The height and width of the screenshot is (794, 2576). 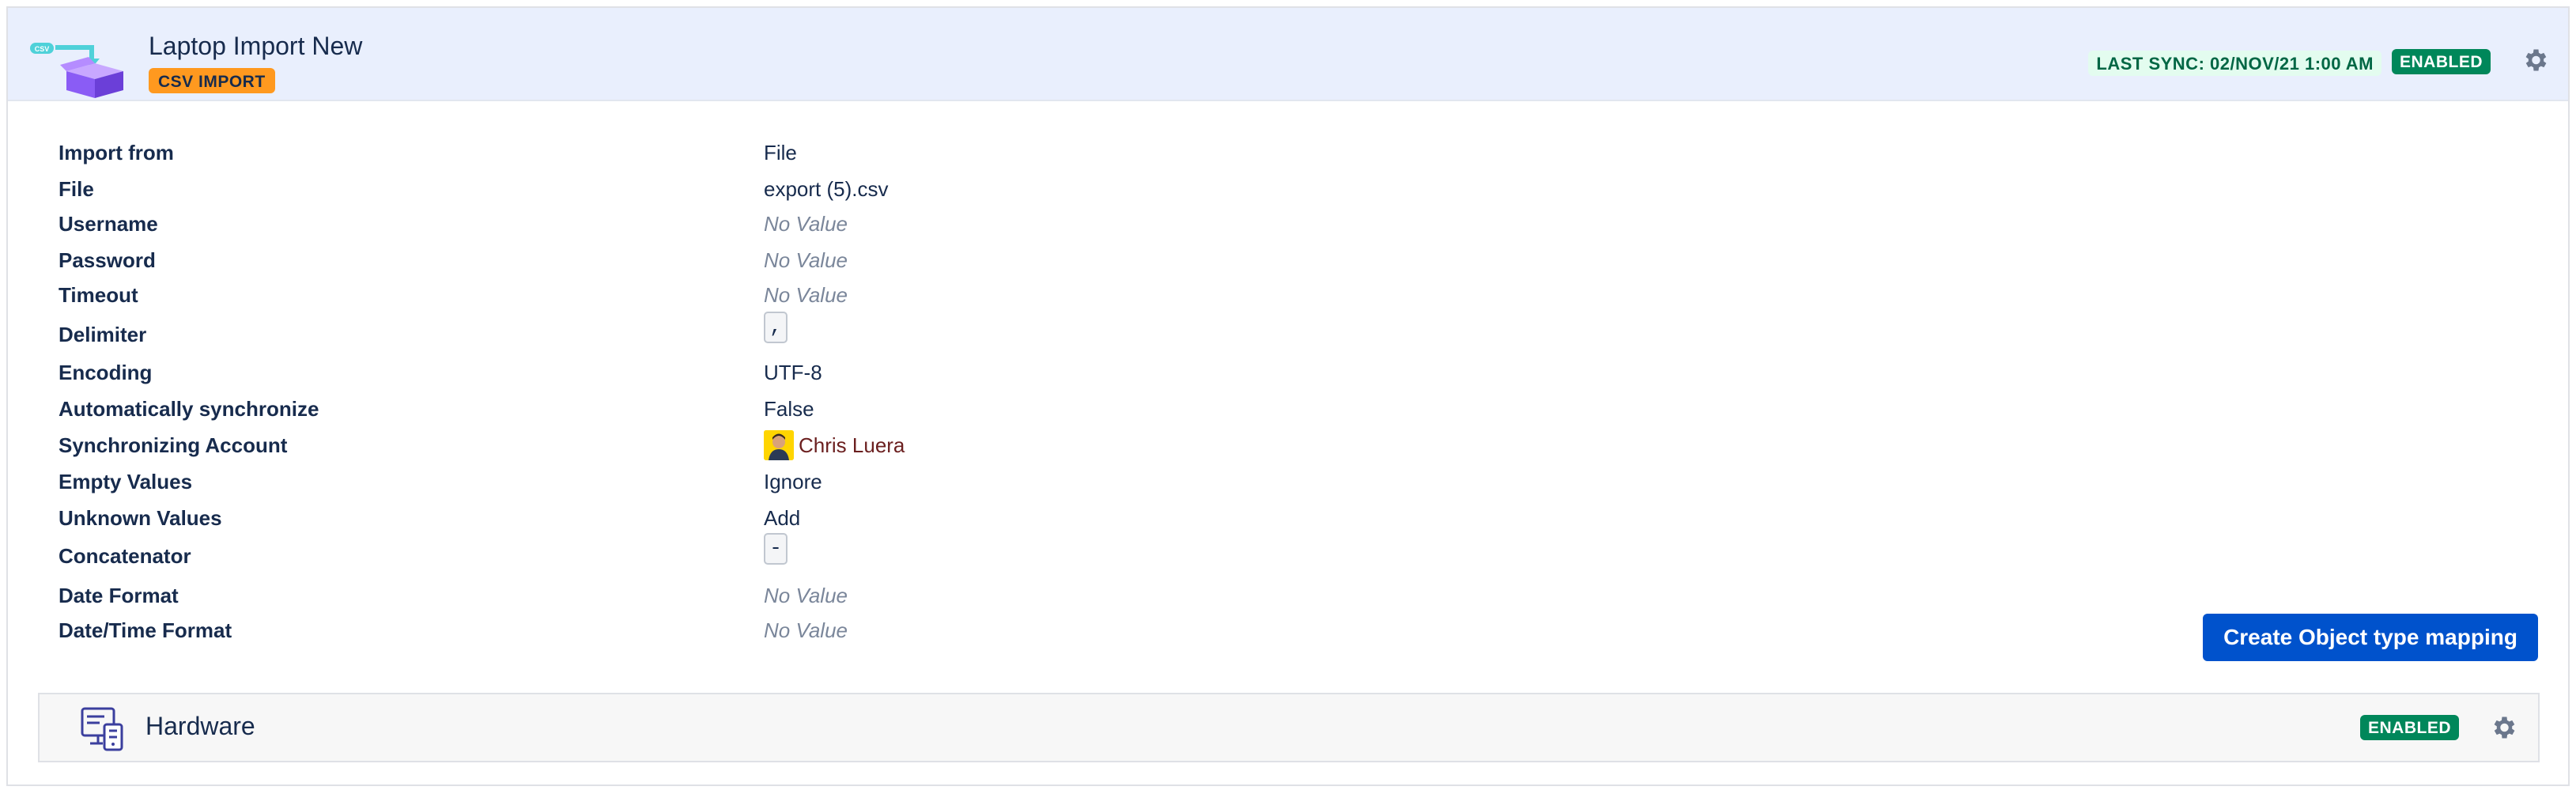 I want to click on field-value: Add, so click(x=782, y=518).